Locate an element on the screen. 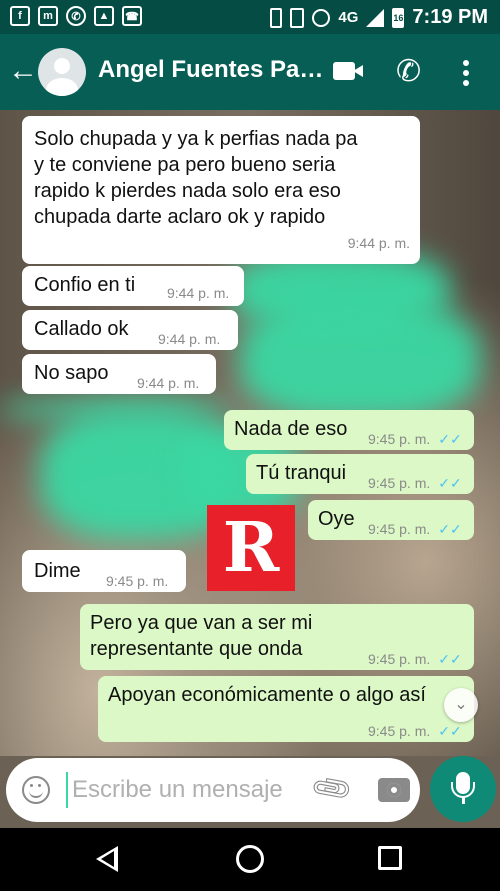 Image resolution: width=500 pixels, height=891 pixels. nav-home-icon is located at coordinates (250, 859).